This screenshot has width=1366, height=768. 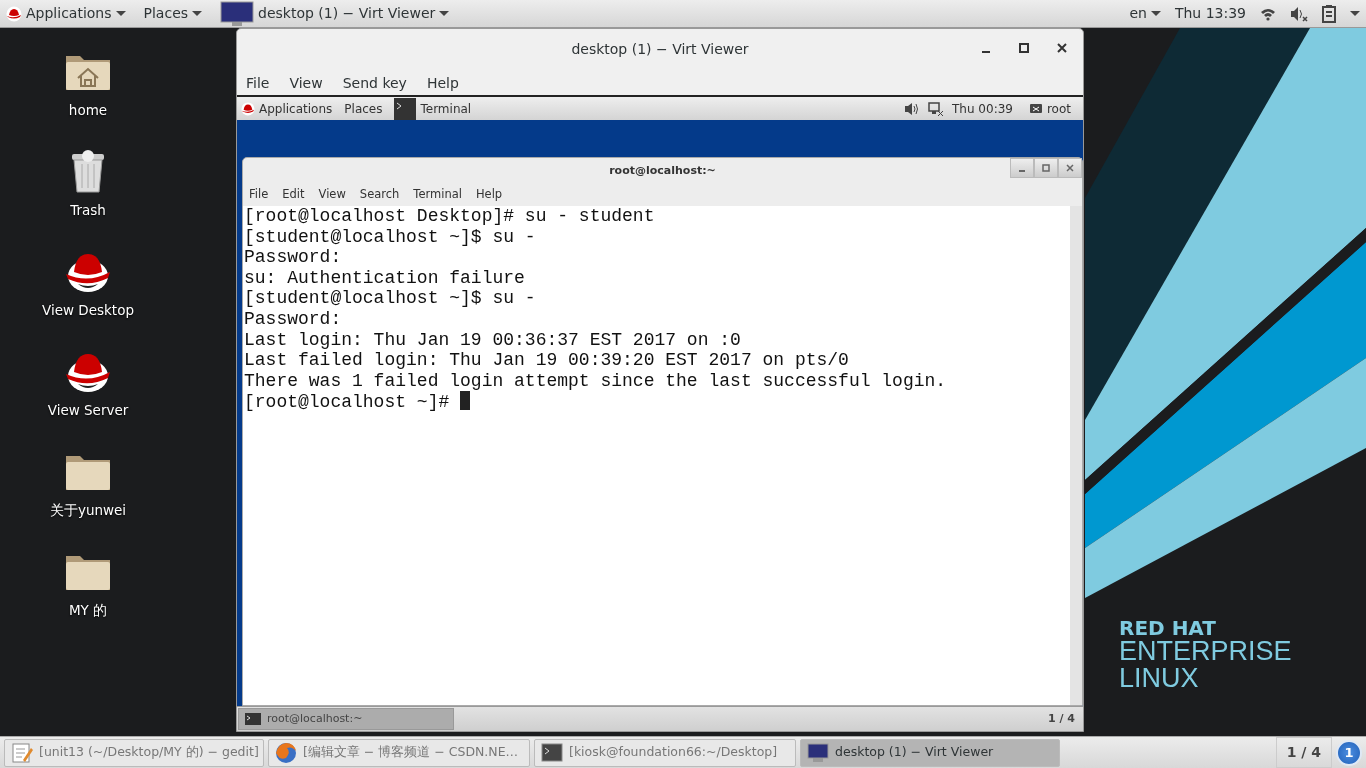 I want to click on window-menu: desktop (1) − Virt Viewer, so click(x=347, y=13).